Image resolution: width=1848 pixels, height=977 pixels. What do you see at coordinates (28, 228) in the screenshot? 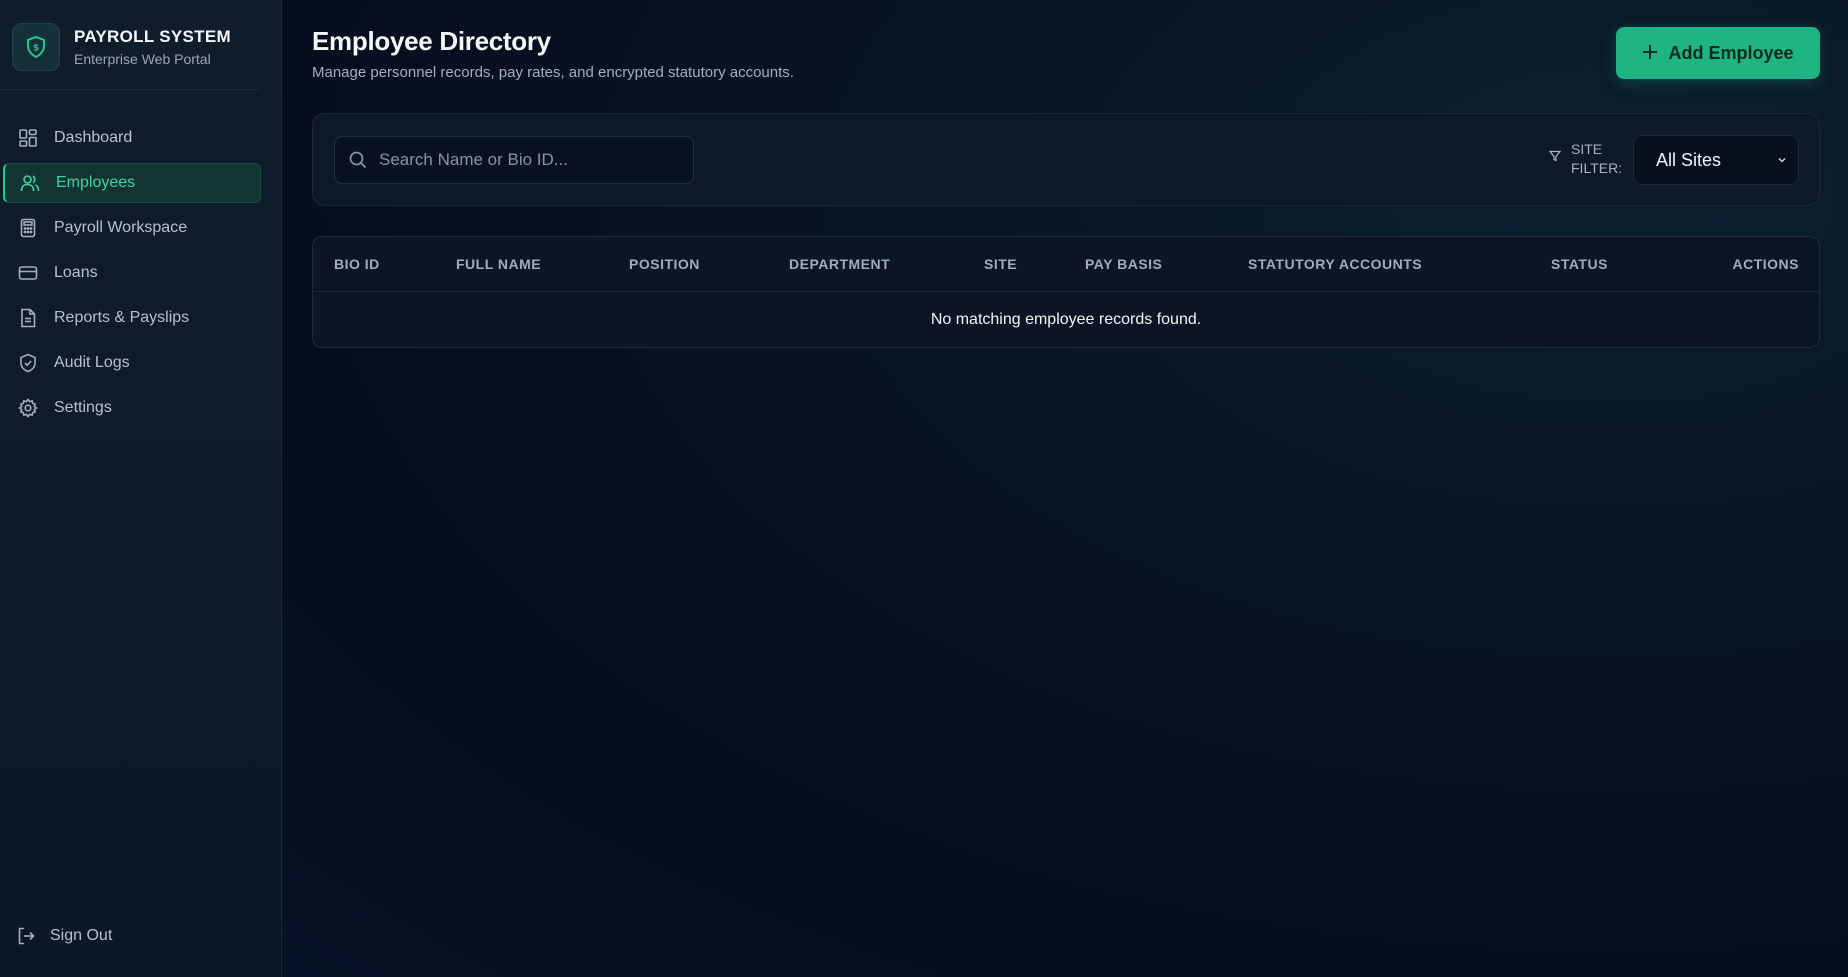
I see `calculator-icon` at bounding box center [28, 228].